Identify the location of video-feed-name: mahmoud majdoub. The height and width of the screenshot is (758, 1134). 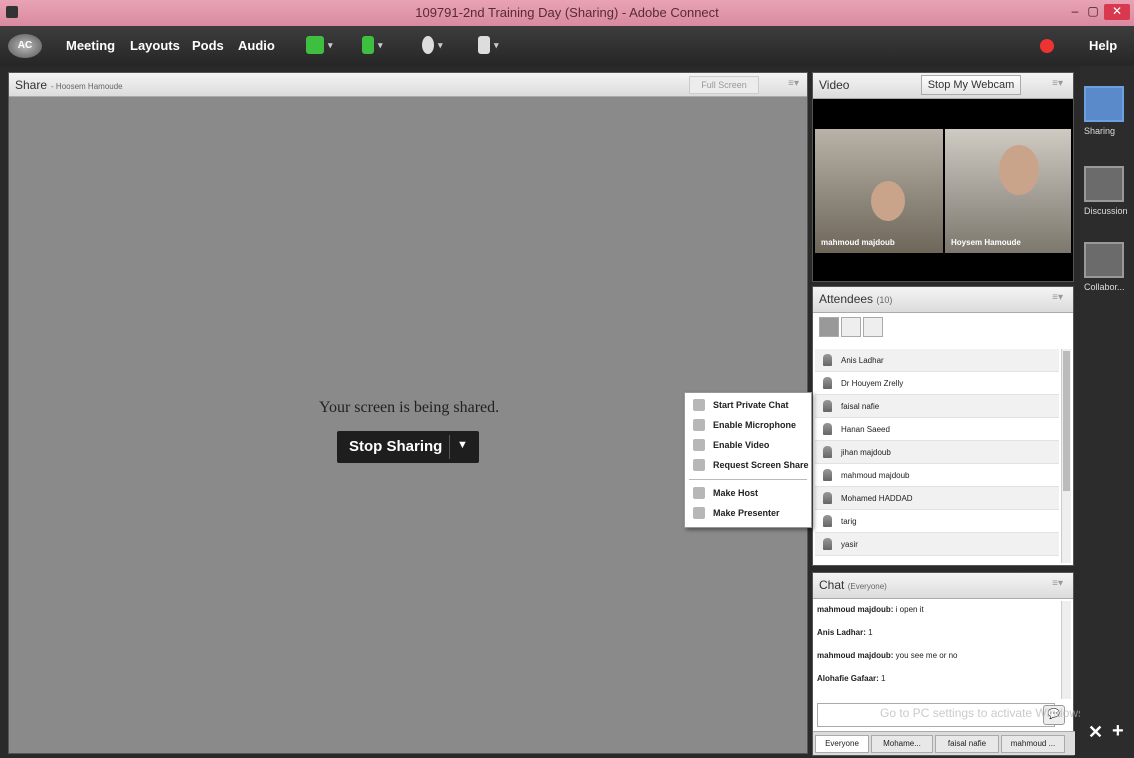
(858, 242).